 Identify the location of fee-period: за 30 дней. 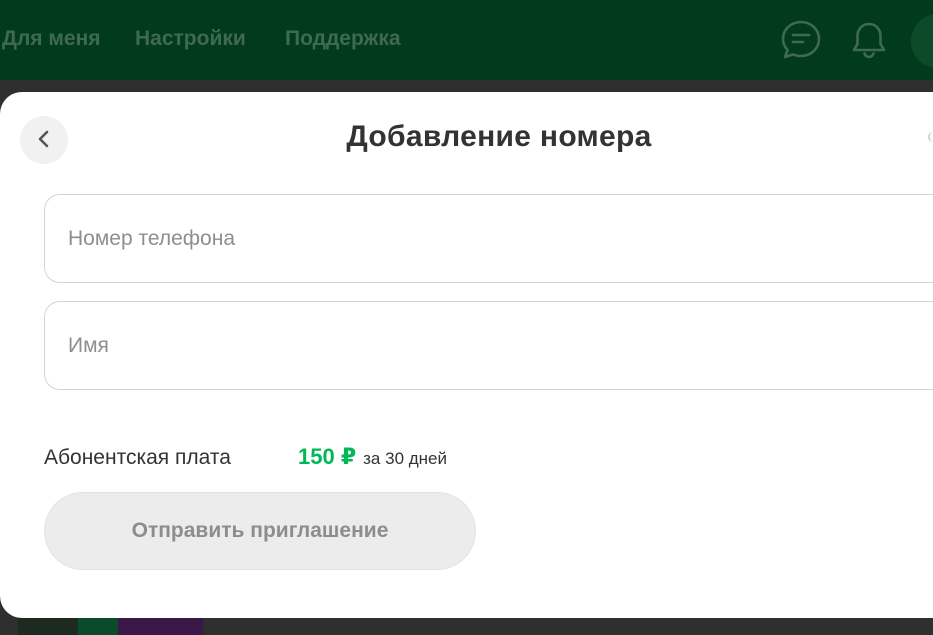
(405, 458).